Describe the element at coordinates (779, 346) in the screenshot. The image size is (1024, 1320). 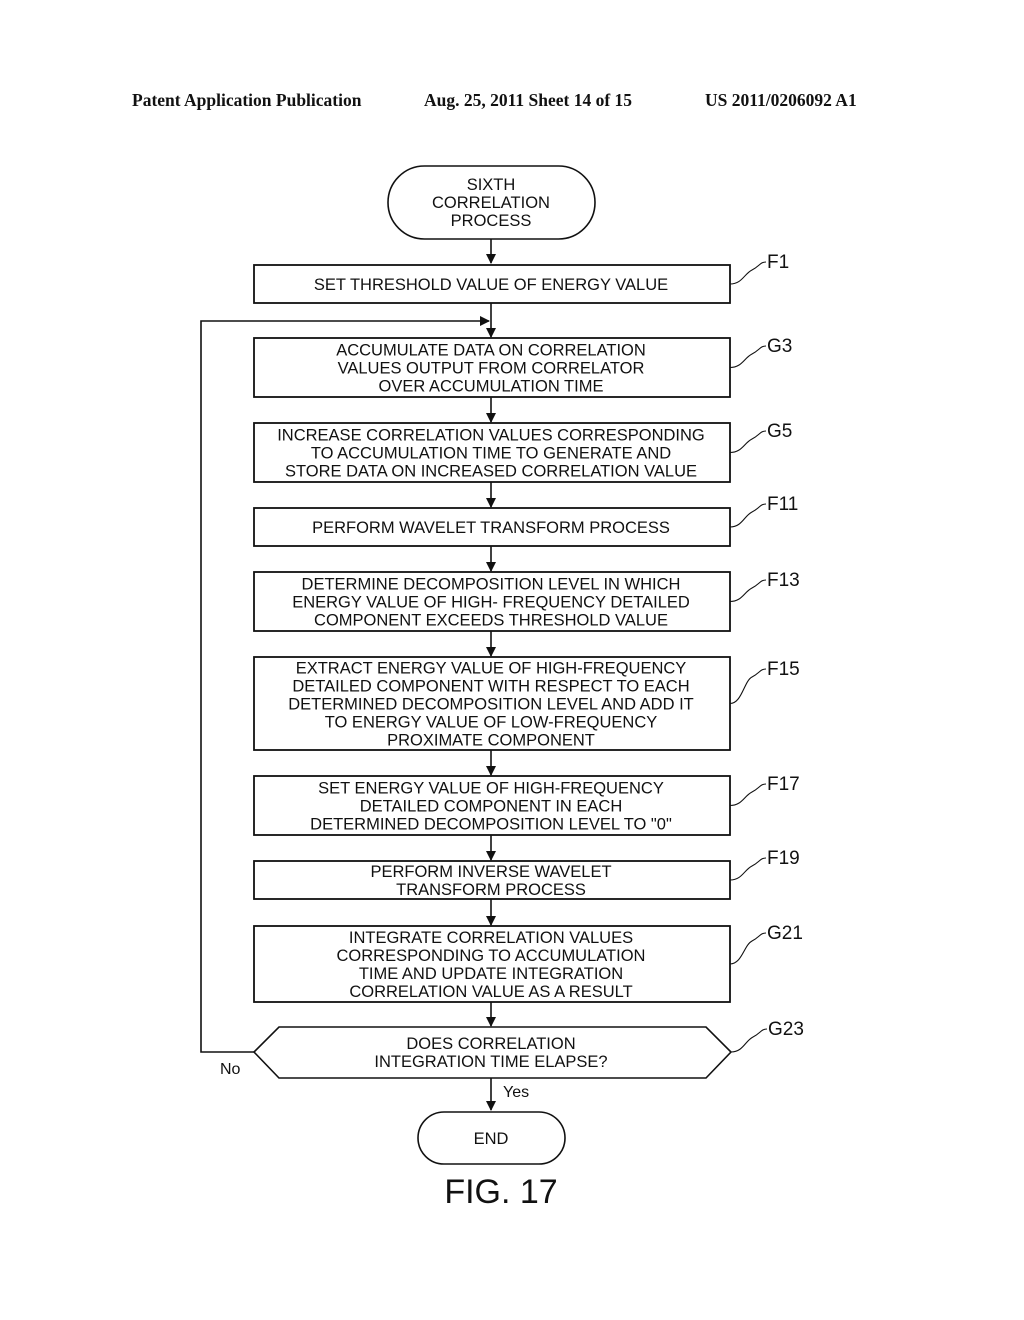
I see `reference-label-g3: G3` at that location.